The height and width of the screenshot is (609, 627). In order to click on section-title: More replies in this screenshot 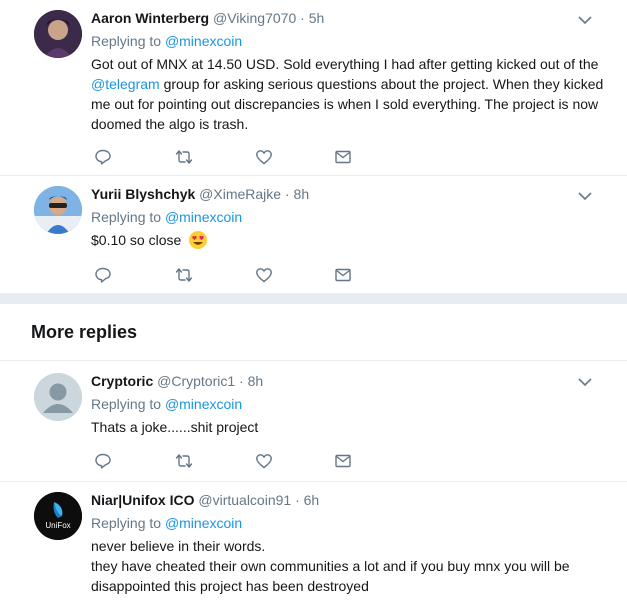, I will do `click(84, 332)`.